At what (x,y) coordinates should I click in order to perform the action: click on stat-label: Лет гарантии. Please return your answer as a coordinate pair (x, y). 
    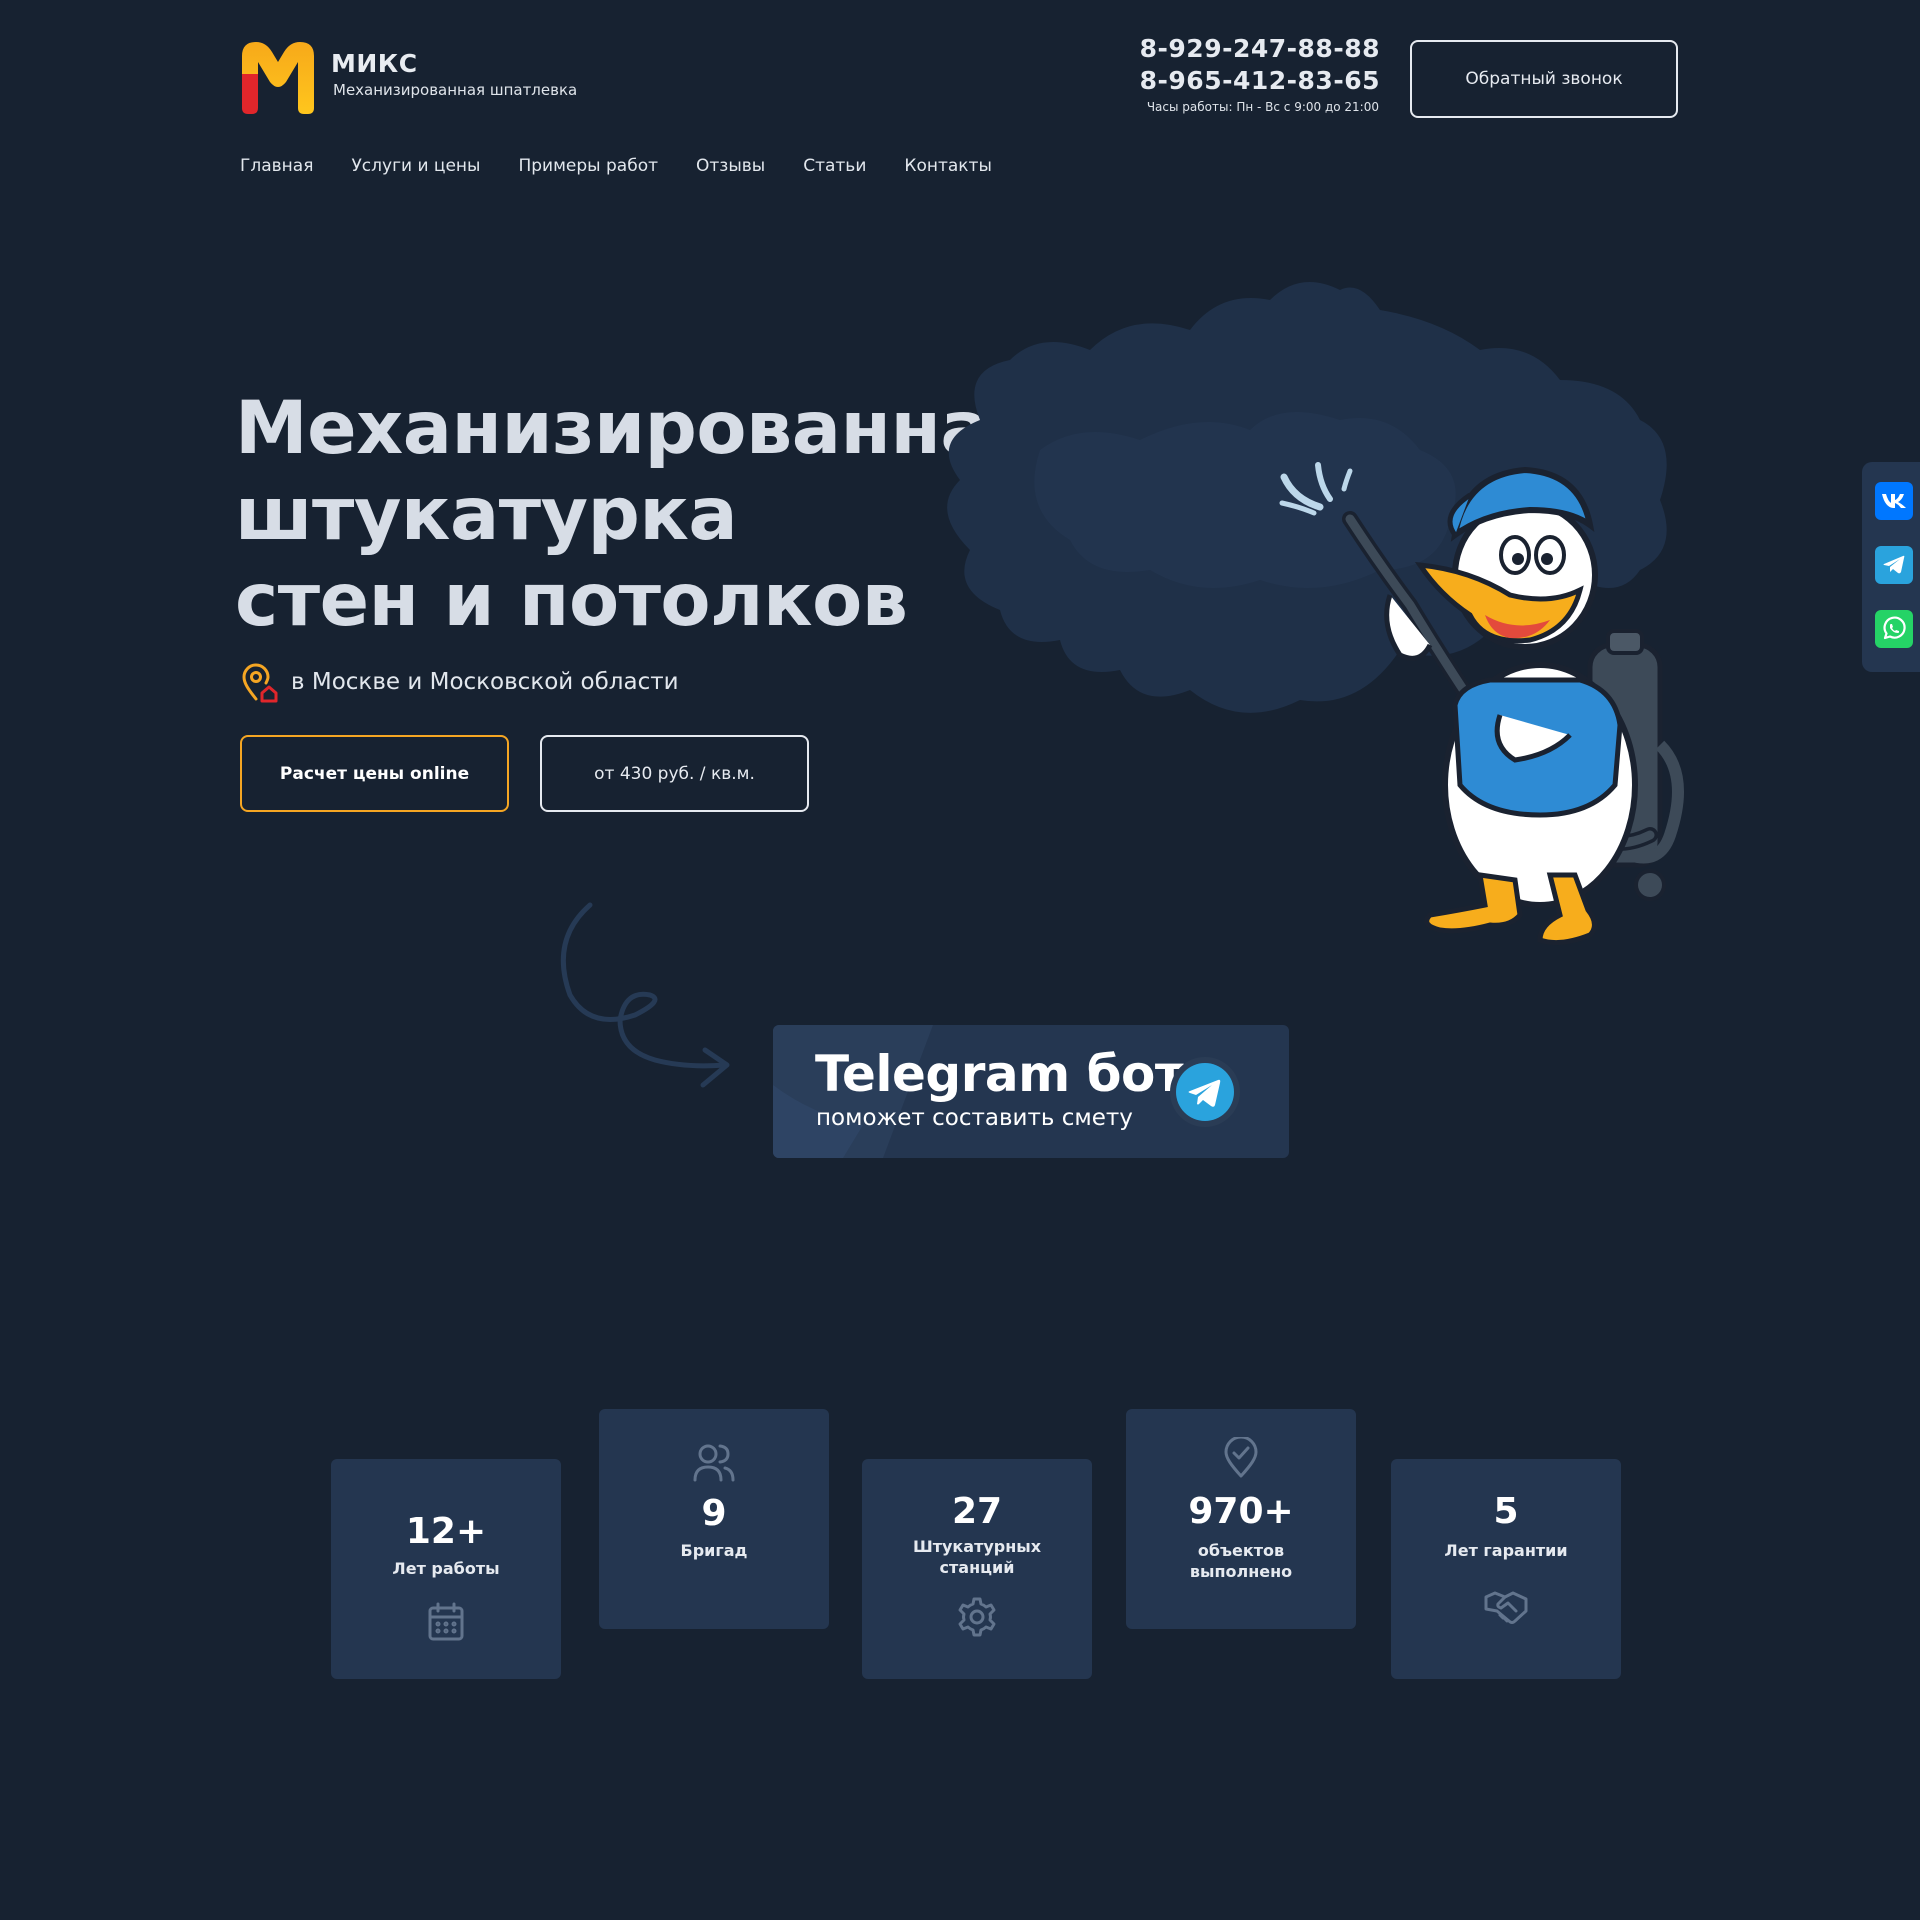
    Looking at the image, I should click on (1506, 1550).